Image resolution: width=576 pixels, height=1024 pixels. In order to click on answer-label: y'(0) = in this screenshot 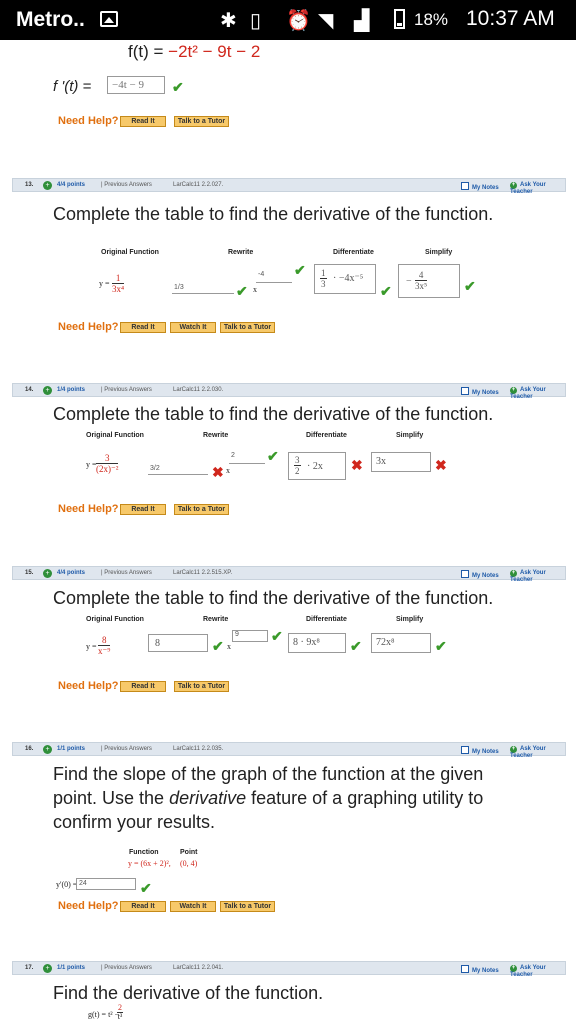, I will do `click(67, 884)`.